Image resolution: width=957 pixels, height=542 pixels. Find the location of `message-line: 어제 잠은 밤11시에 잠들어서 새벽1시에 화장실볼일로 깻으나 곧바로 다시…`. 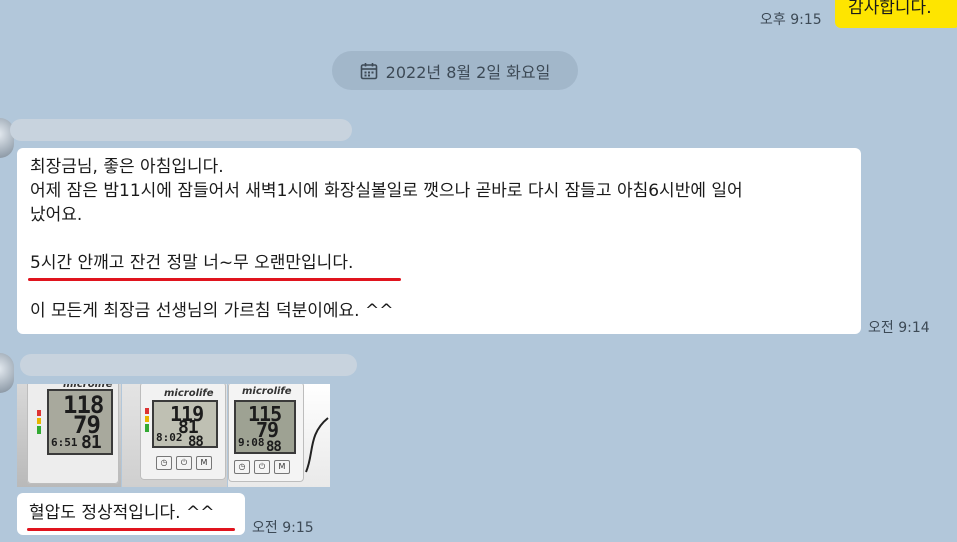

message-line: 어제 잠은 밤11시에 잠들어서 새벽1시에 화장실볼일로 깻으나 곧바로 다시… is located at coordinates (386, 191).